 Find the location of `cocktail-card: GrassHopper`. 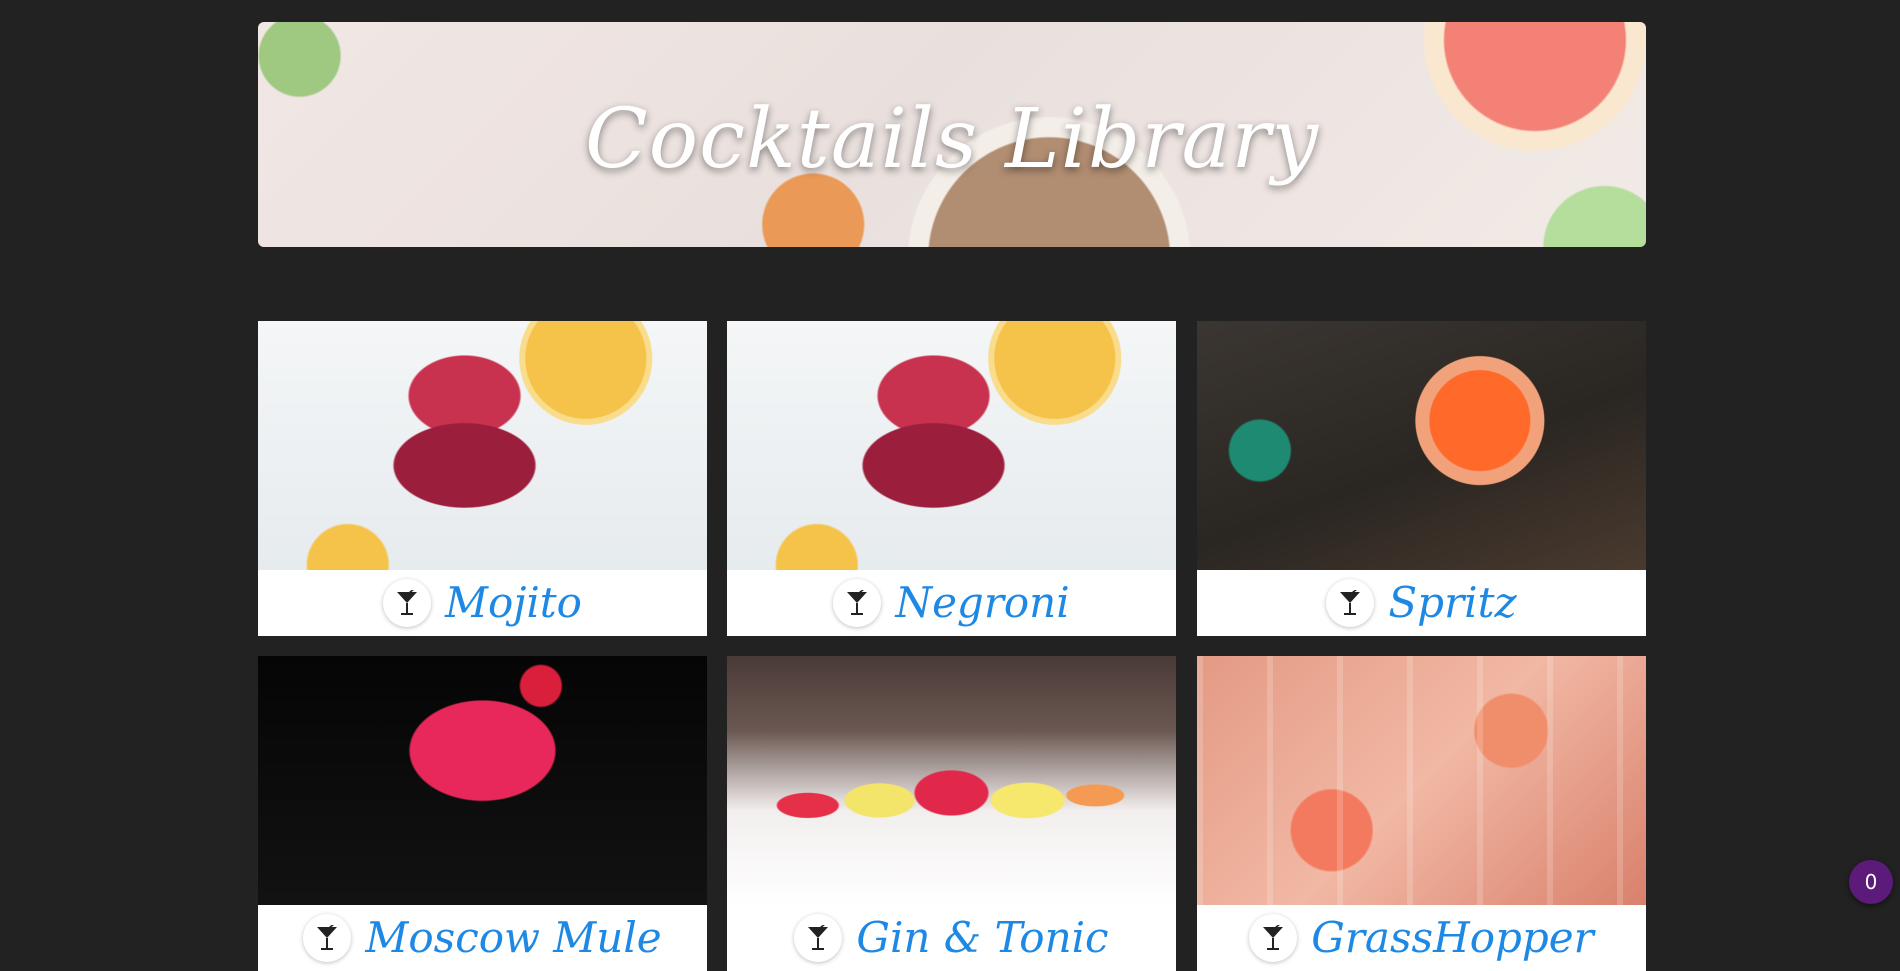

cocktail-card: GrassHopper is located at coordinates (1421, 813).